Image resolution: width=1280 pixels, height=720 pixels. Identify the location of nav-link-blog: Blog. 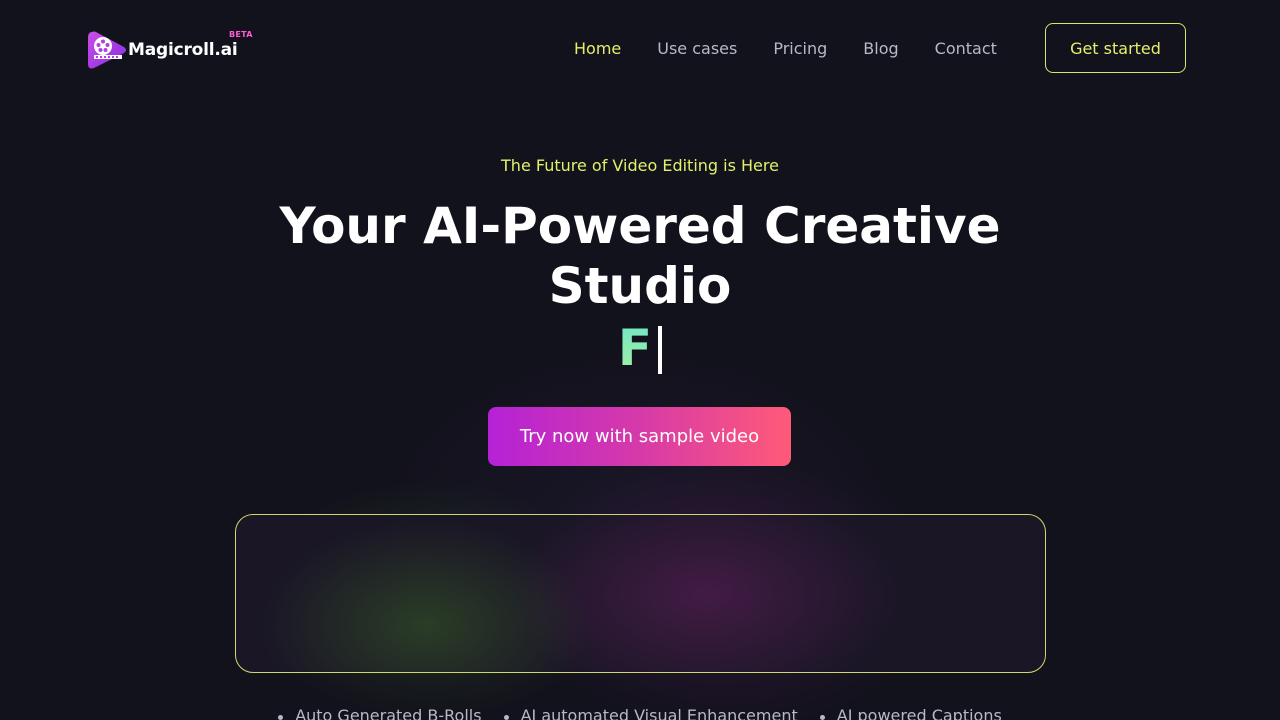
(880, 48).